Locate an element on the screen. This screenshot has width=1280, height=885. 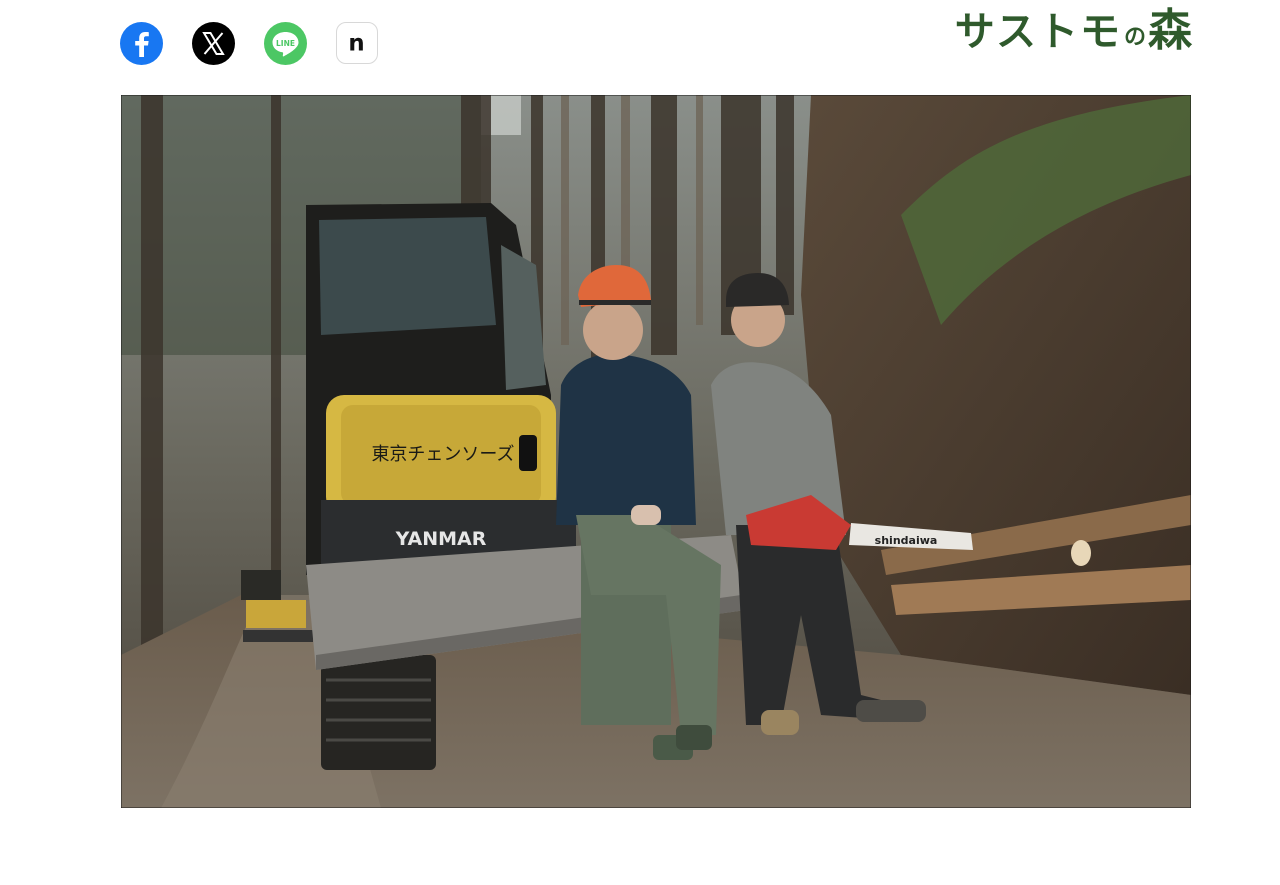
excavator-brand-text: YANMAR is located at coordinates (441, 539).